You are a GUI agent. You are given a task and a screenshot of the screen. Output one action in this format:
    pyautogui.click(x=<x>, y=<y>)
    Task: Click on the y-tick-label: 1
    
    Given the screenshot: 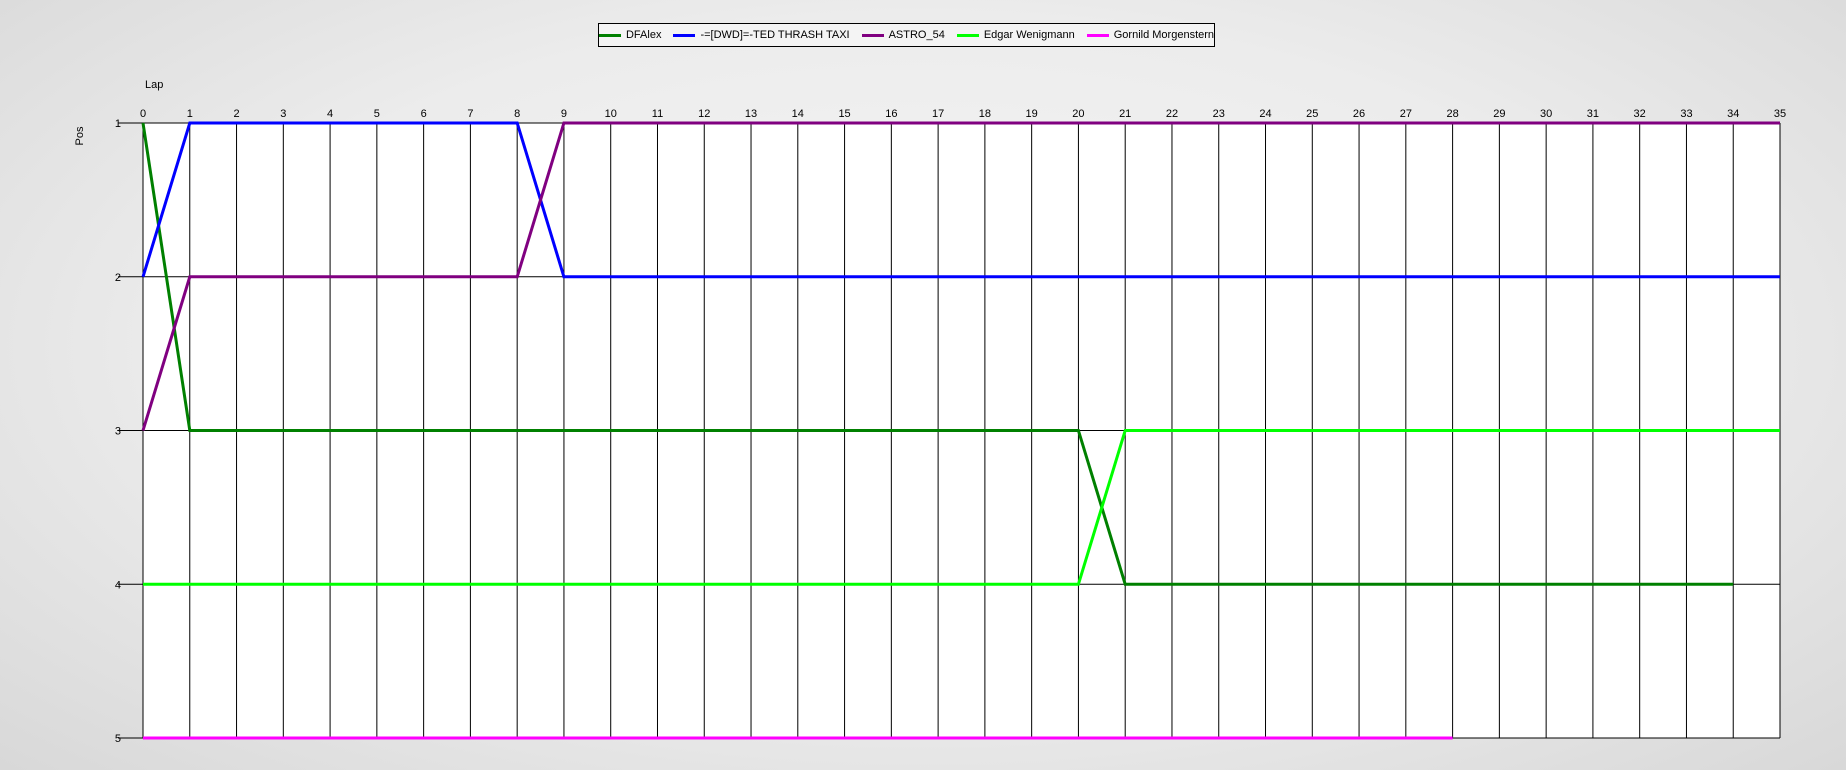 What is the action you would take?
    pyautogui.click(x=118, y=124)
    